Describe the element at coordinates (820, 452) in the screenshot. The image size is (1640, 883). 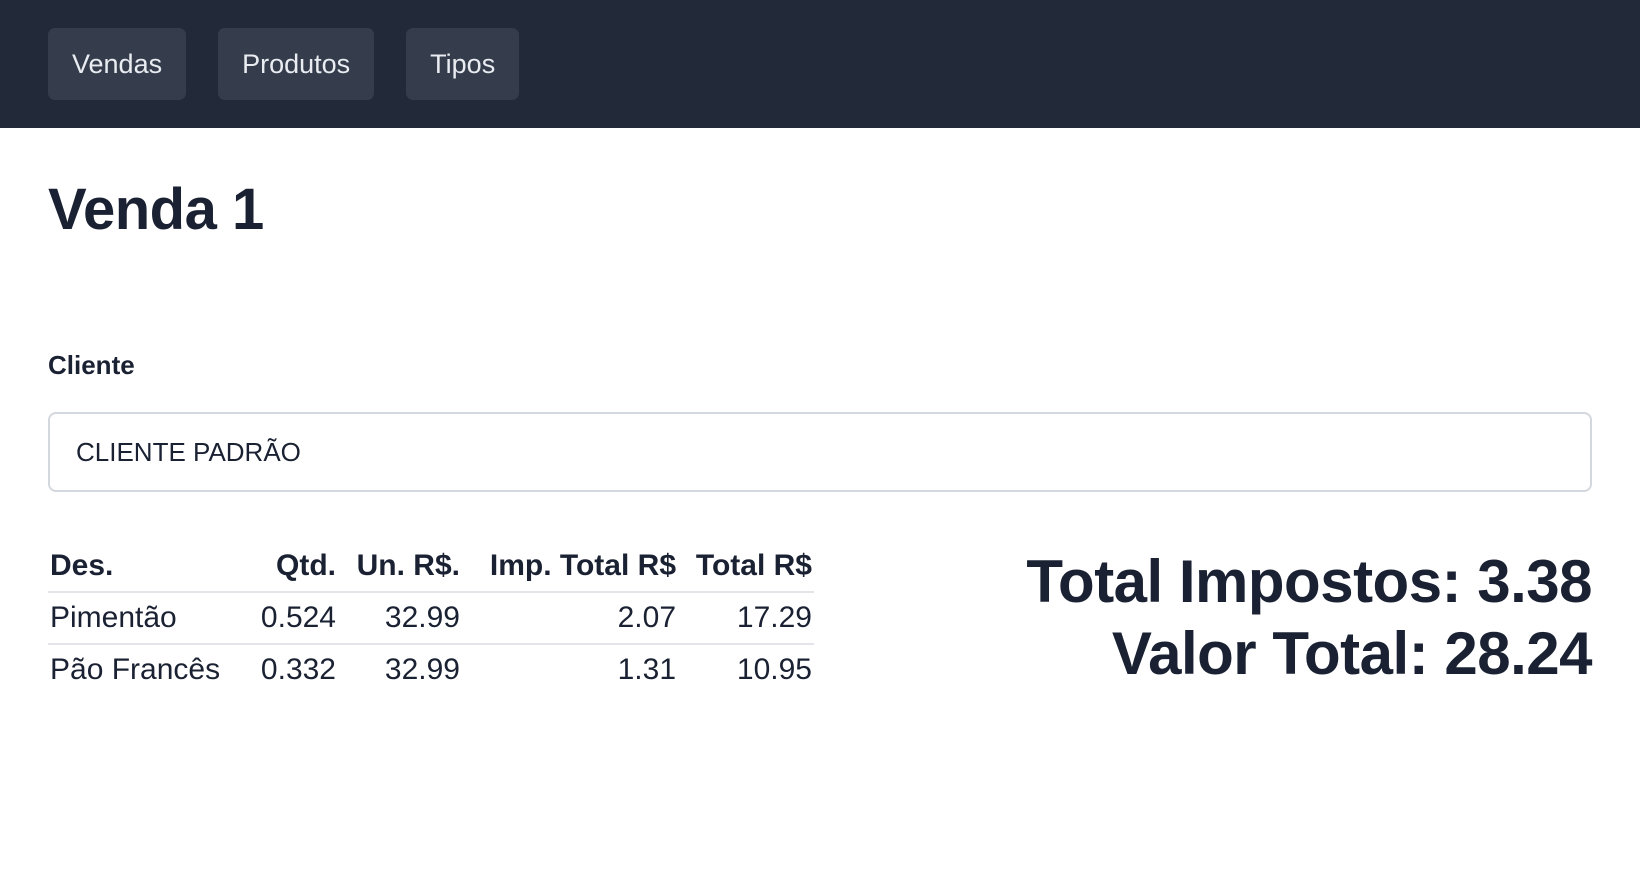
I see `client-input` at that location.